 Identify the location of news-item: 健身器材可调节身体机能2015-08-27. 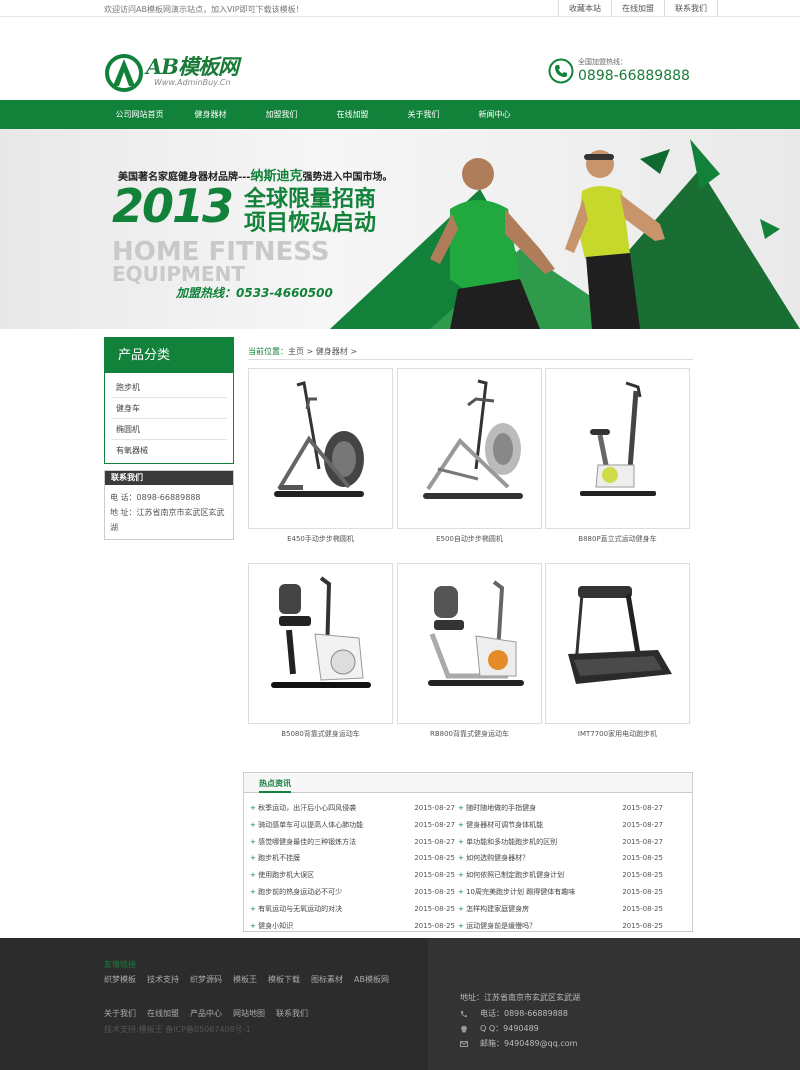
(560, 825).